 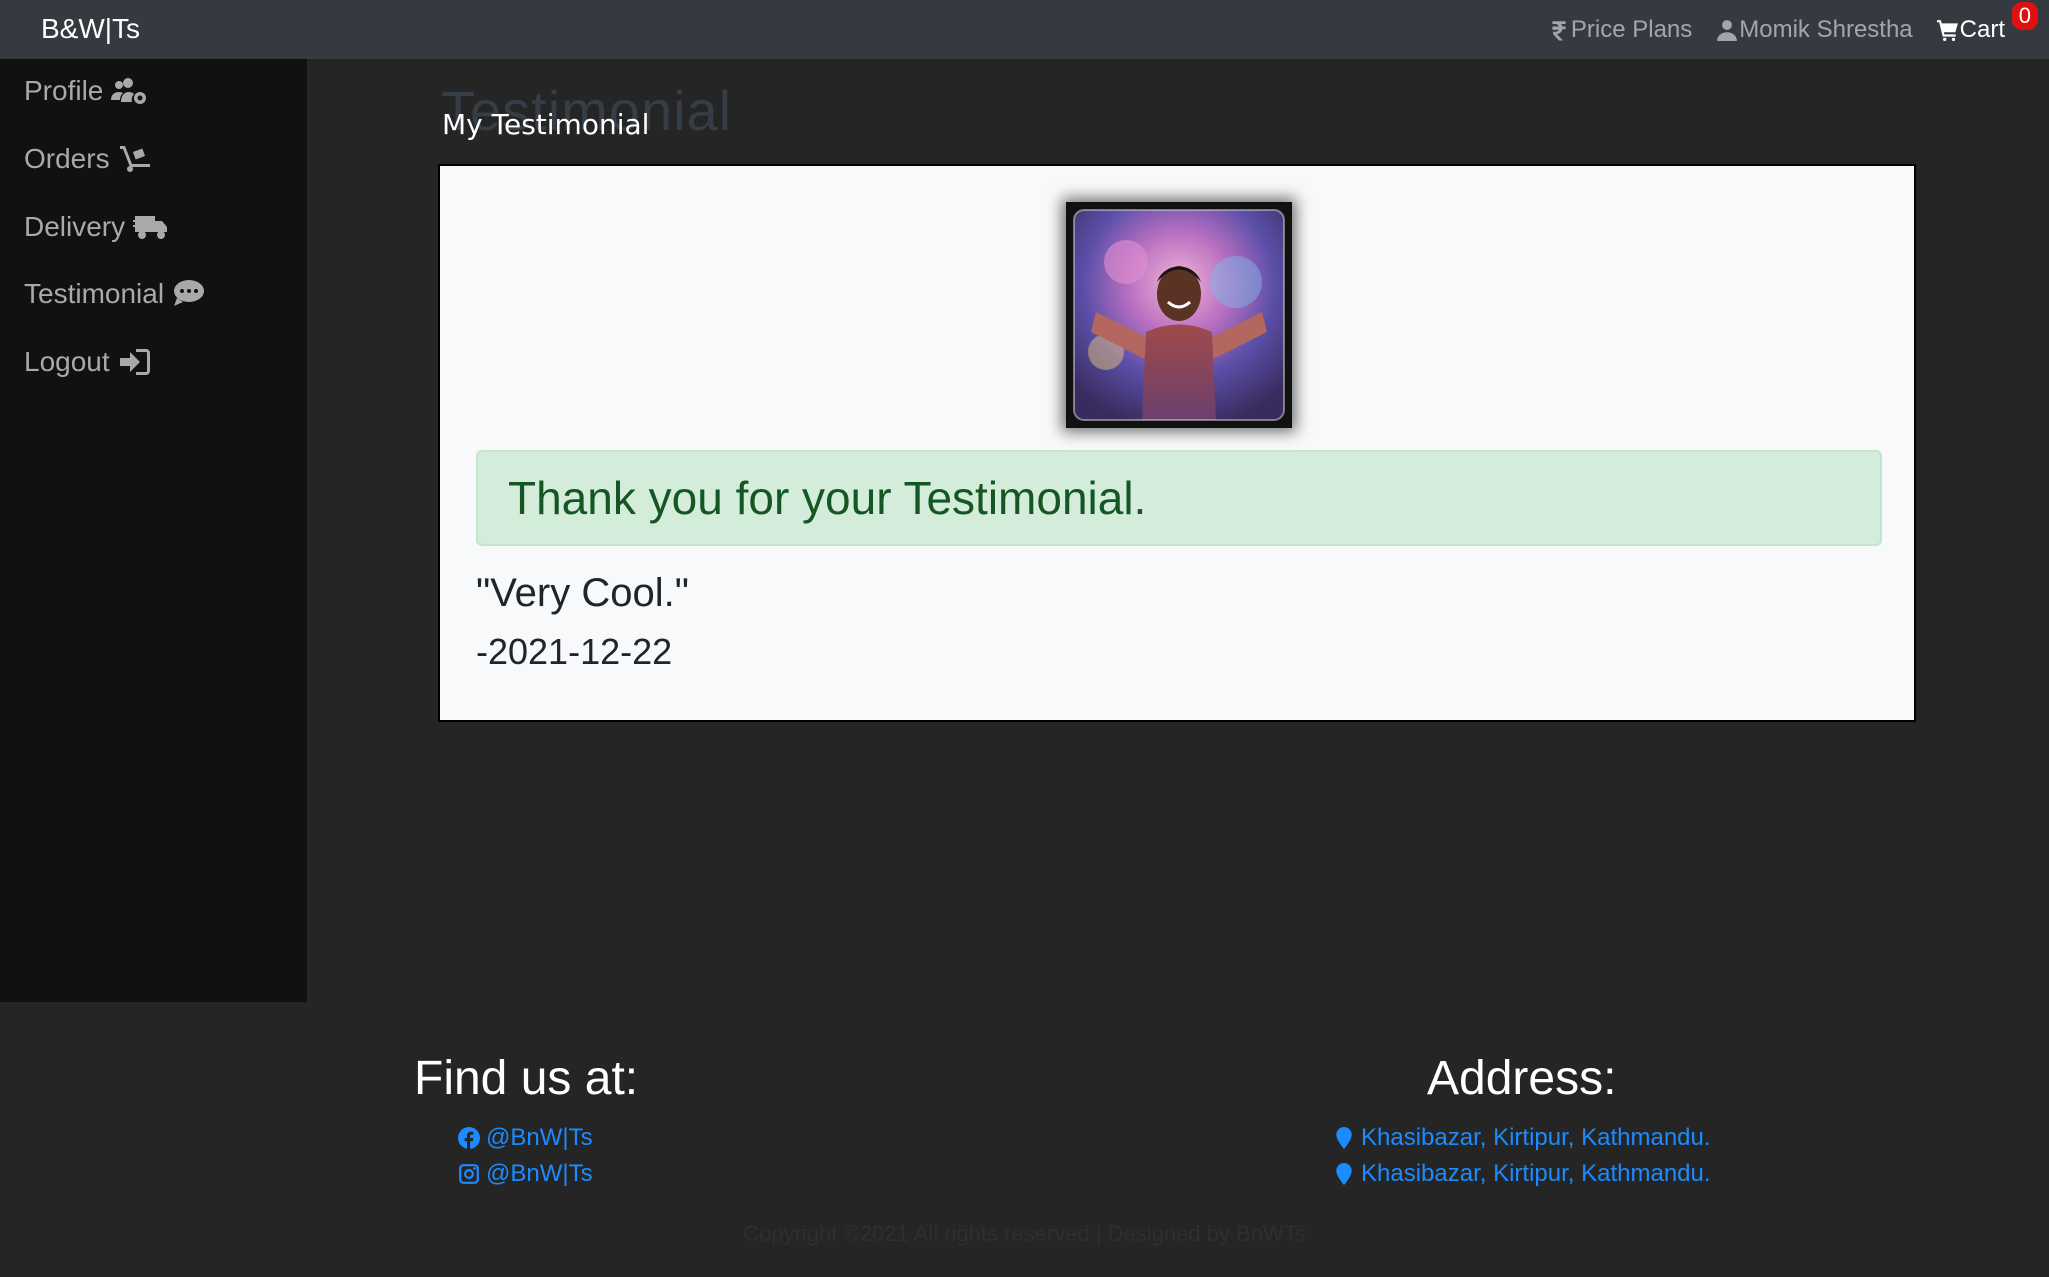 I want to click on page-title: My Testimonial, so click(x=546, y=124).